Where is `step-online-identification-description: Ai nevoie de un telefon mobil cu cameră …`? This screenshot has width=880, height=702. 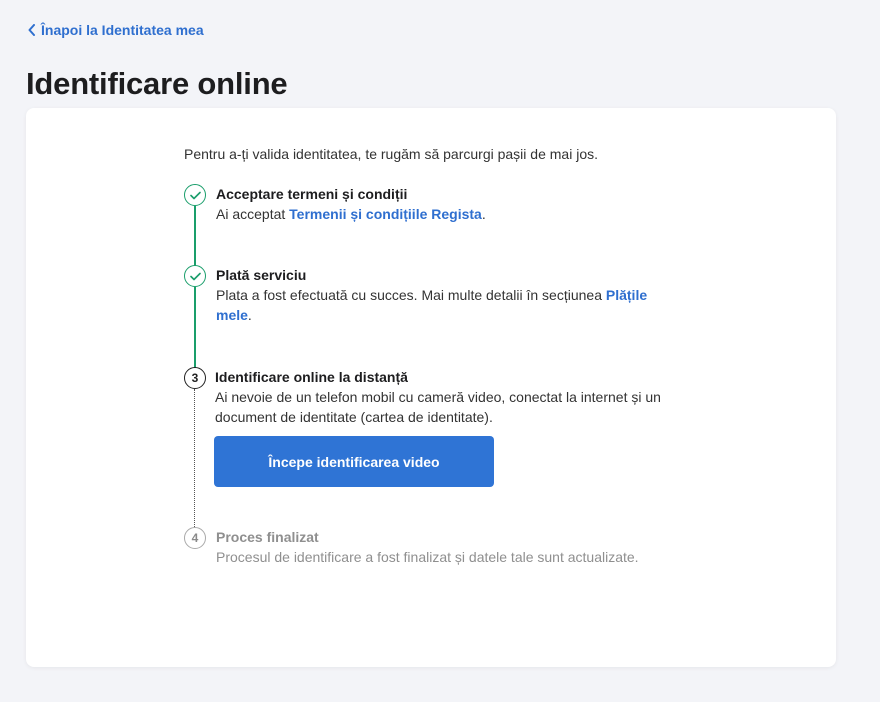
step-online-identification-description: Ai nevoie de un telefon mobil cu cameră … is located at coordinates (438, 407).